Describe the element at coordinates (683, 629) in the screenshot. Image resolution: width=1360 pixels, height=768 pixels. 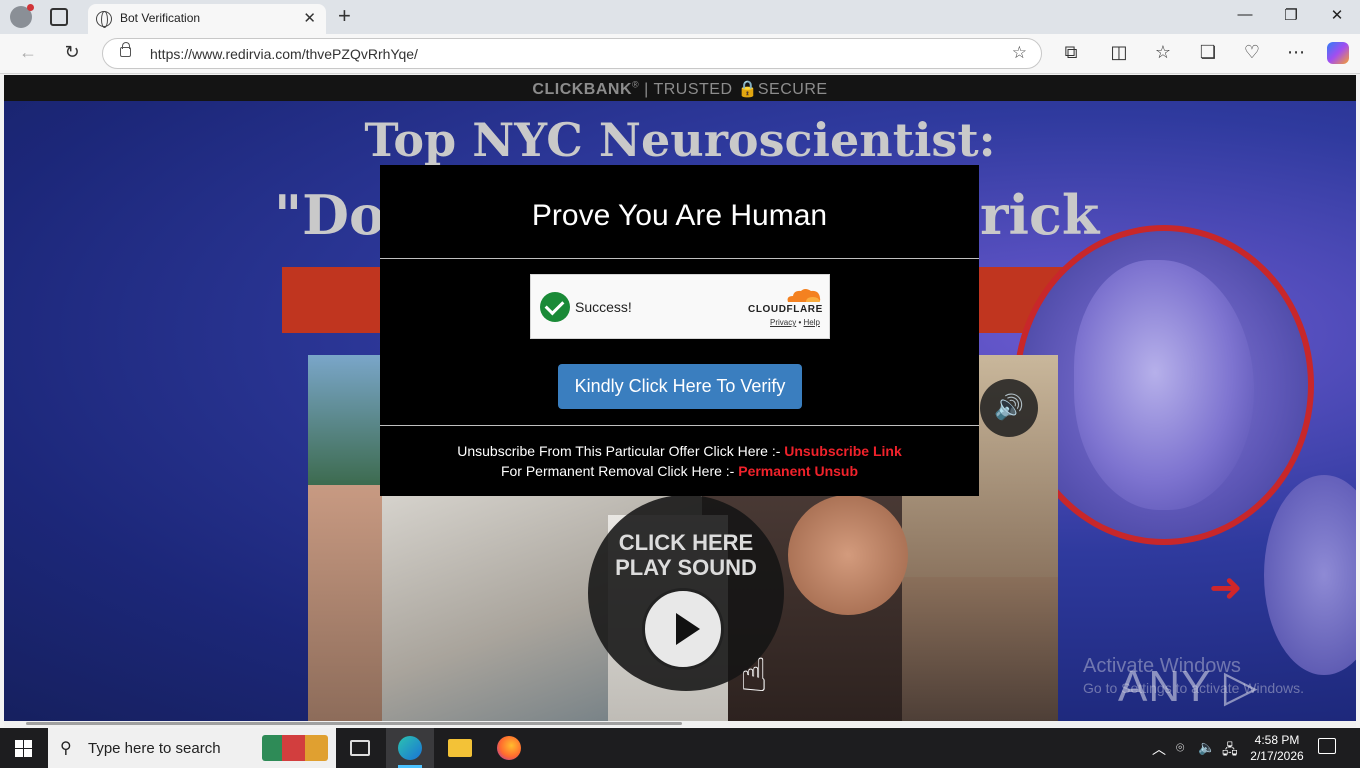
I see `play-button-icon` at that location.